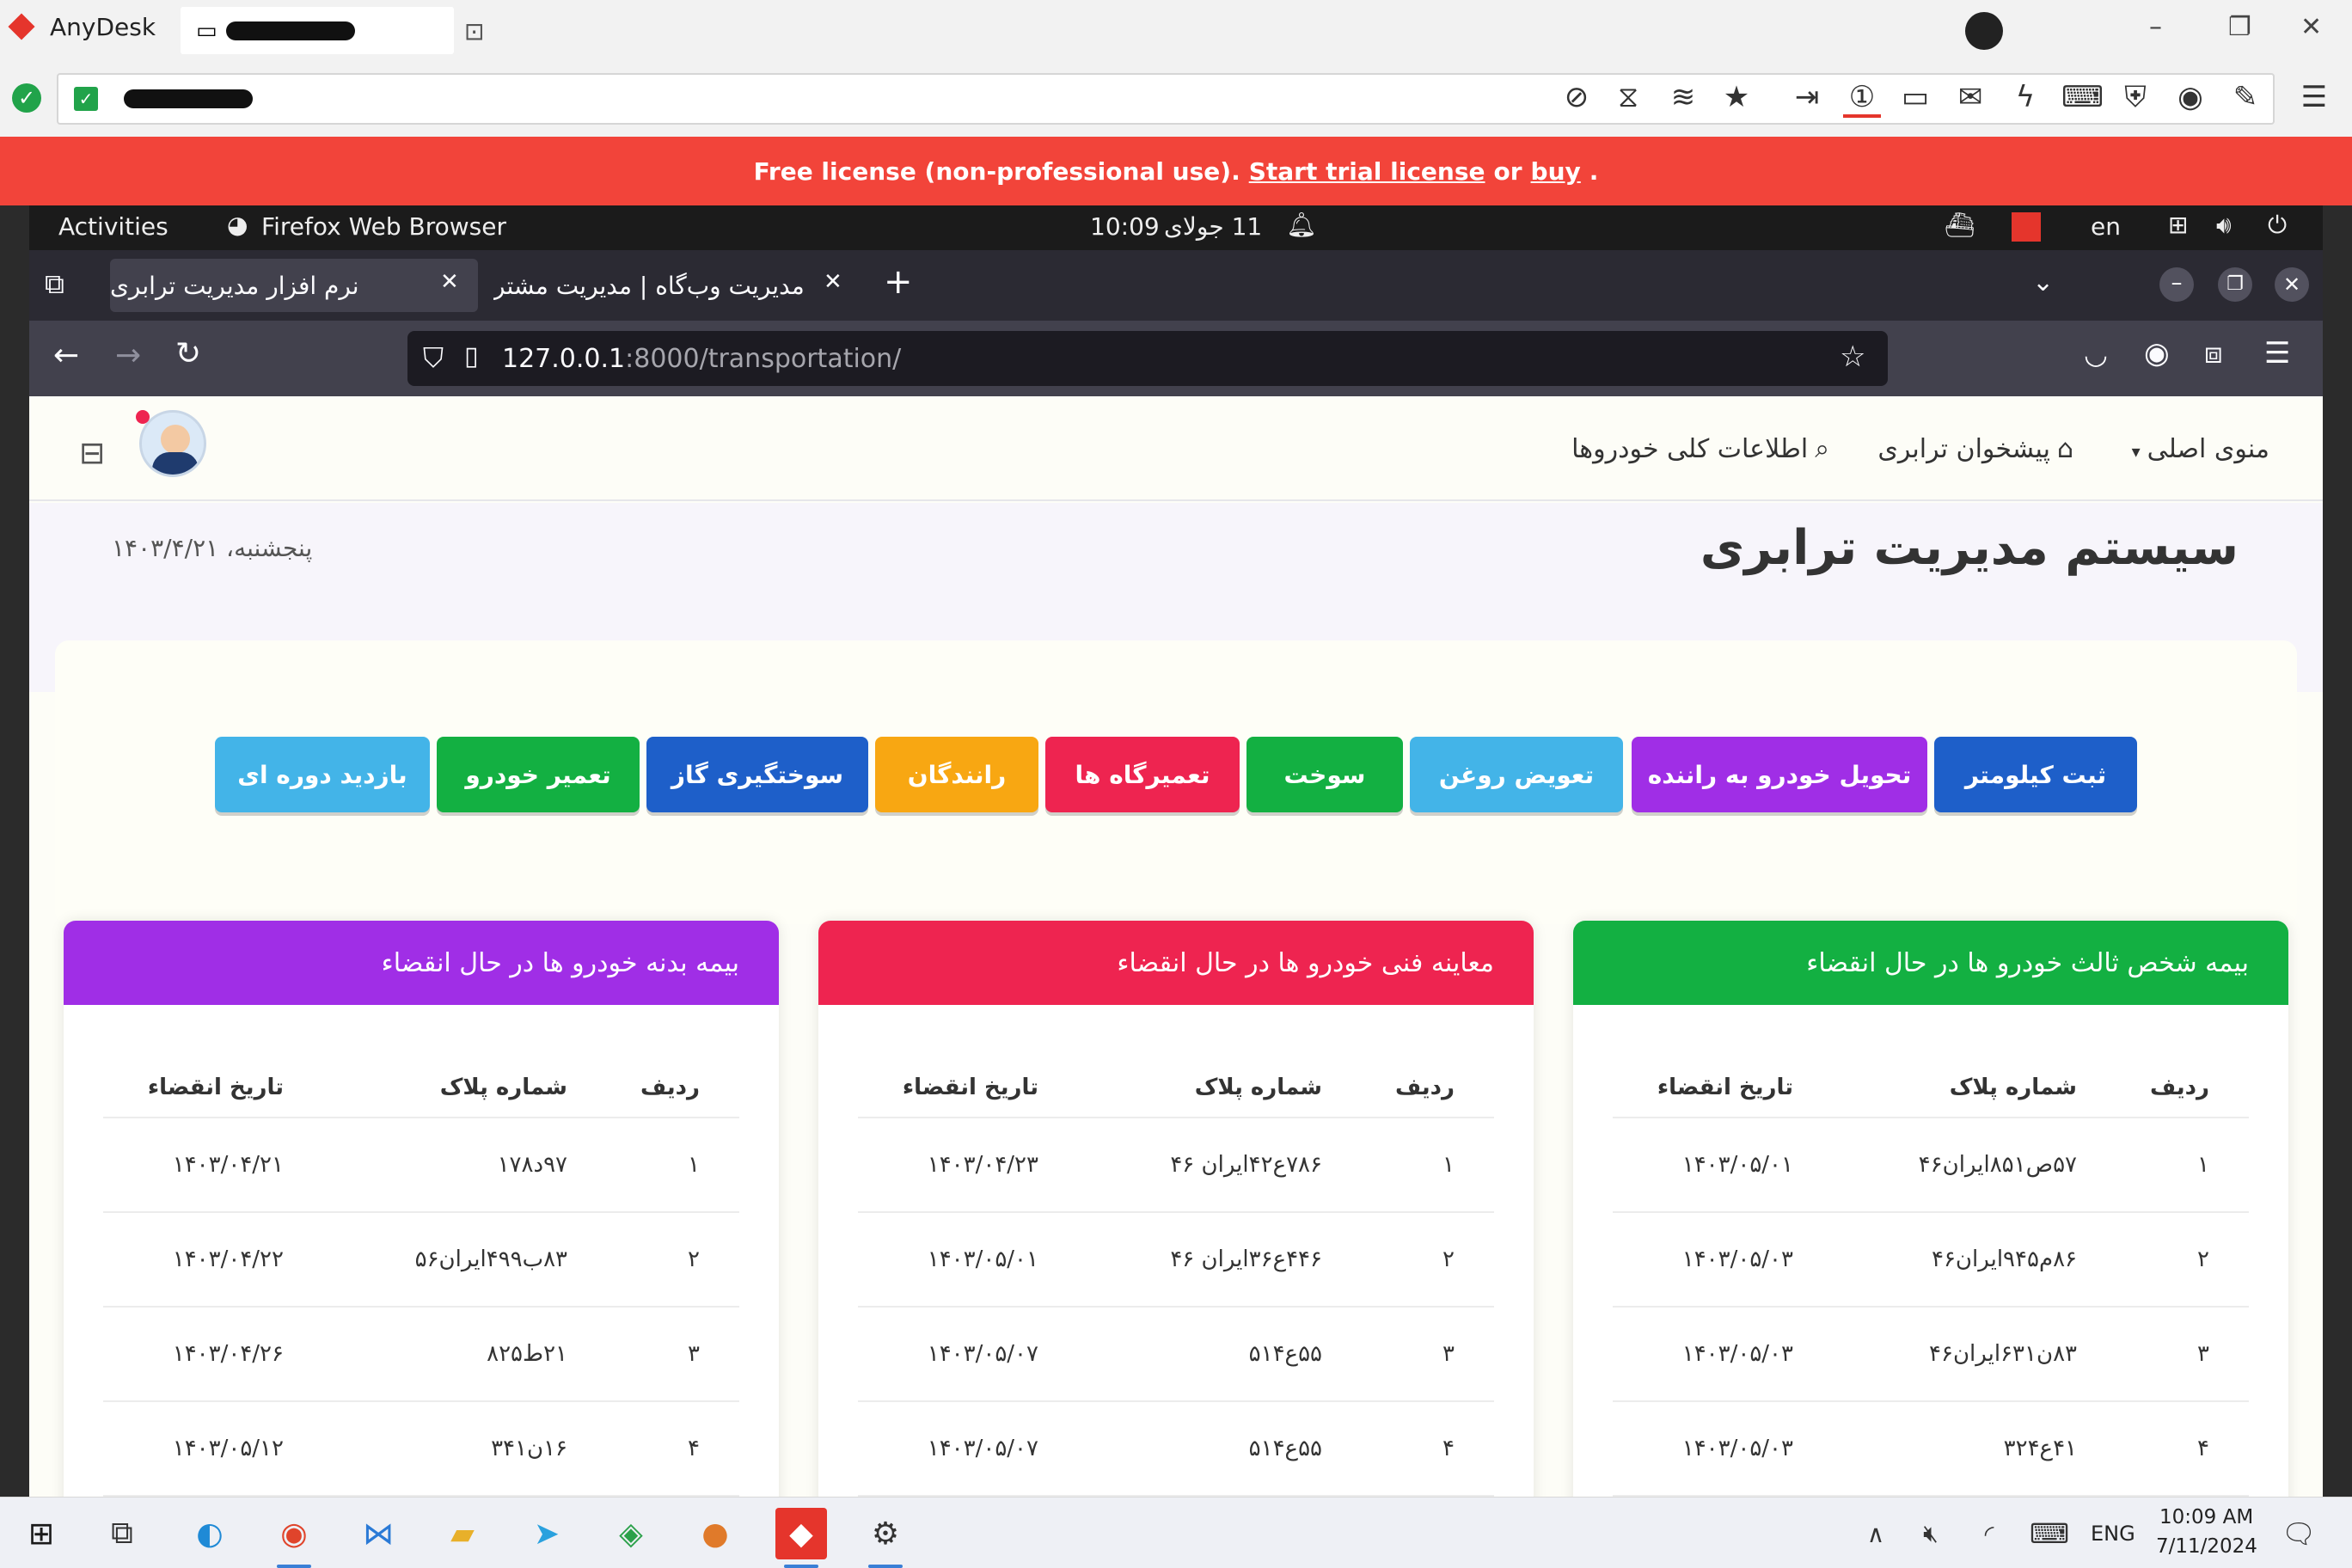  I want to click on input-language: ENG, so click(2113, 1534).